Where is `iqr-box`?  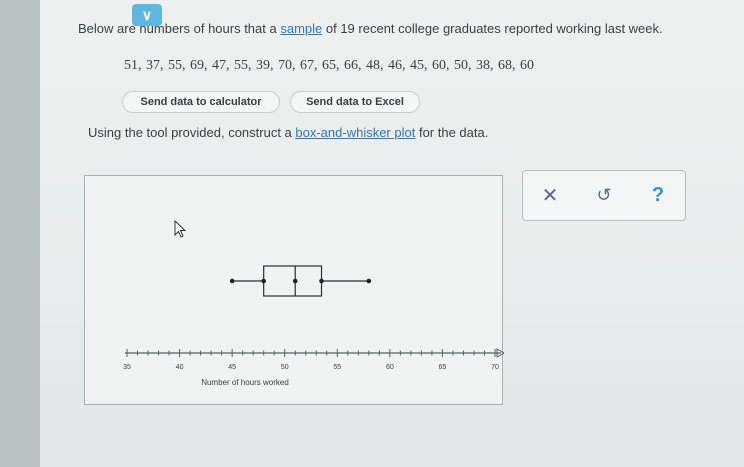 iqr-box is located at coordinates (293, 281).